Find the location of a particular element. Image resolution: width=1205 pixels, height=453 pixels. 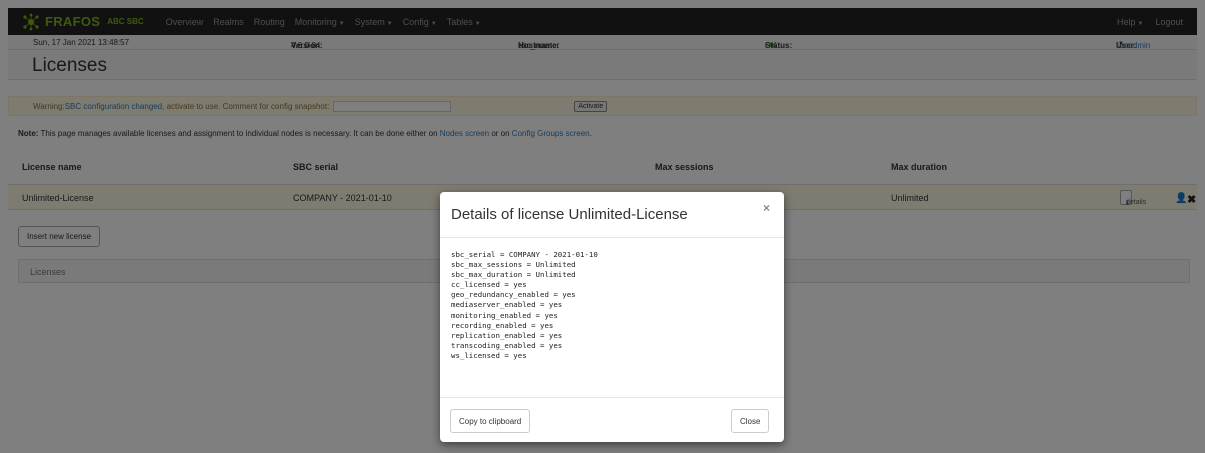

license-line: sbc_serial = COMPANY - 2021-01-10 is located at coordinates (524, 254).